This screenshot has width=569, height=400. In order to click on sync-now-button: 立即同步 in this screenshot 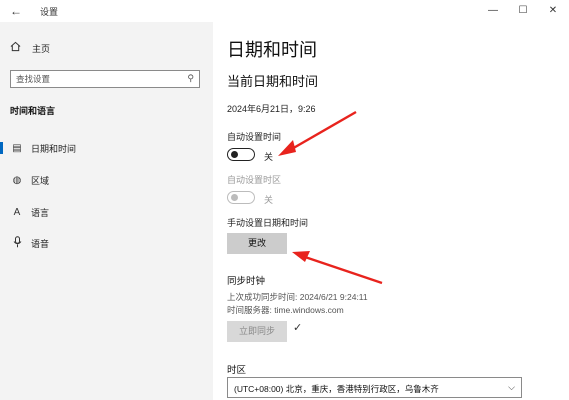, I will do `click(257, 331)`.